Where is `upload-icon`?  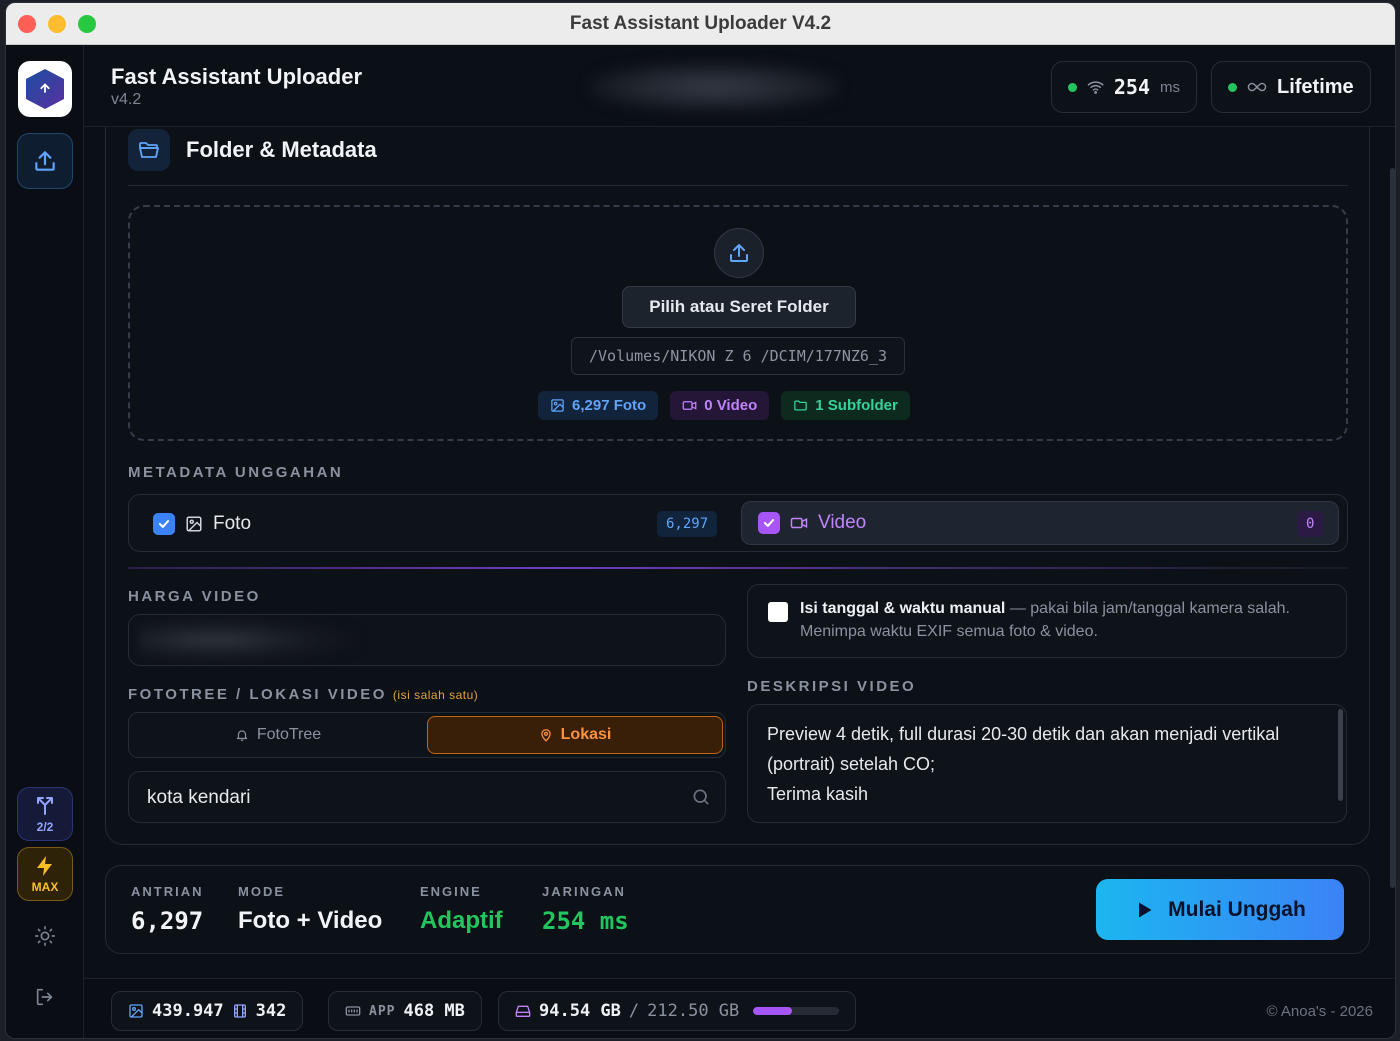
upload-icon is located at coordinates (45, 161).